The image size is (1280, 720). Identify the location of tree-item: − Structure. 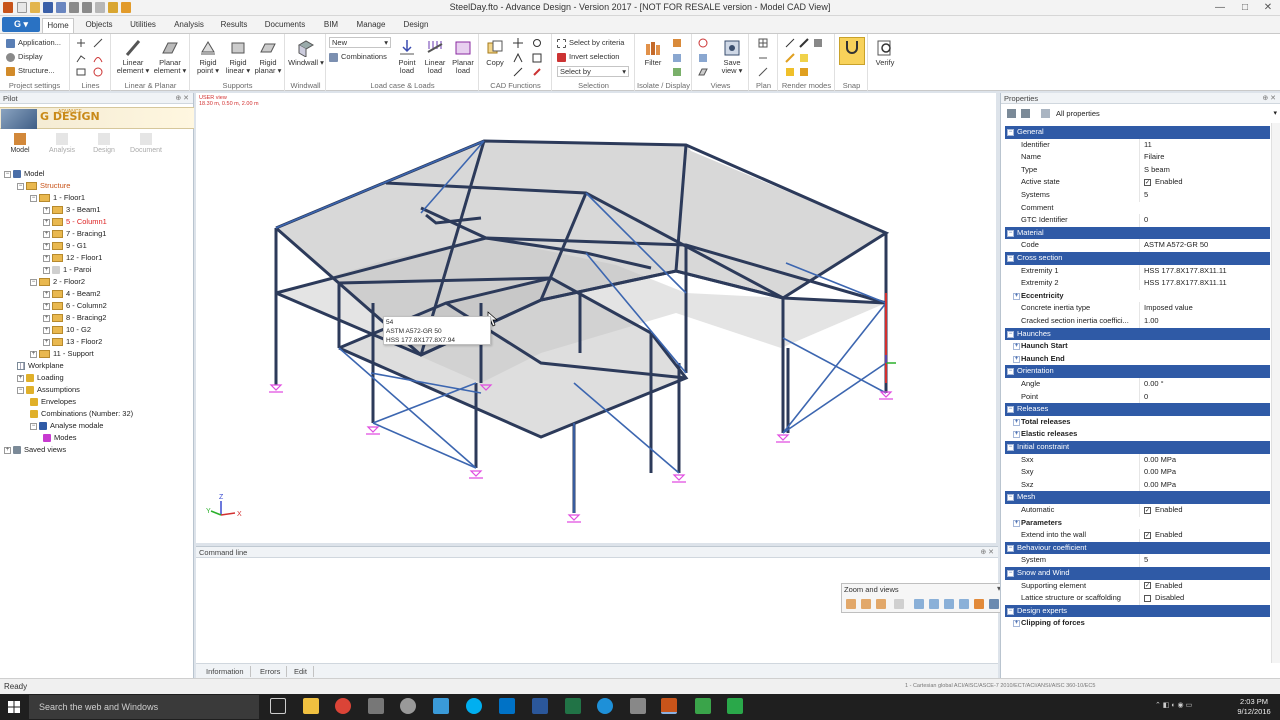
(43, 186).